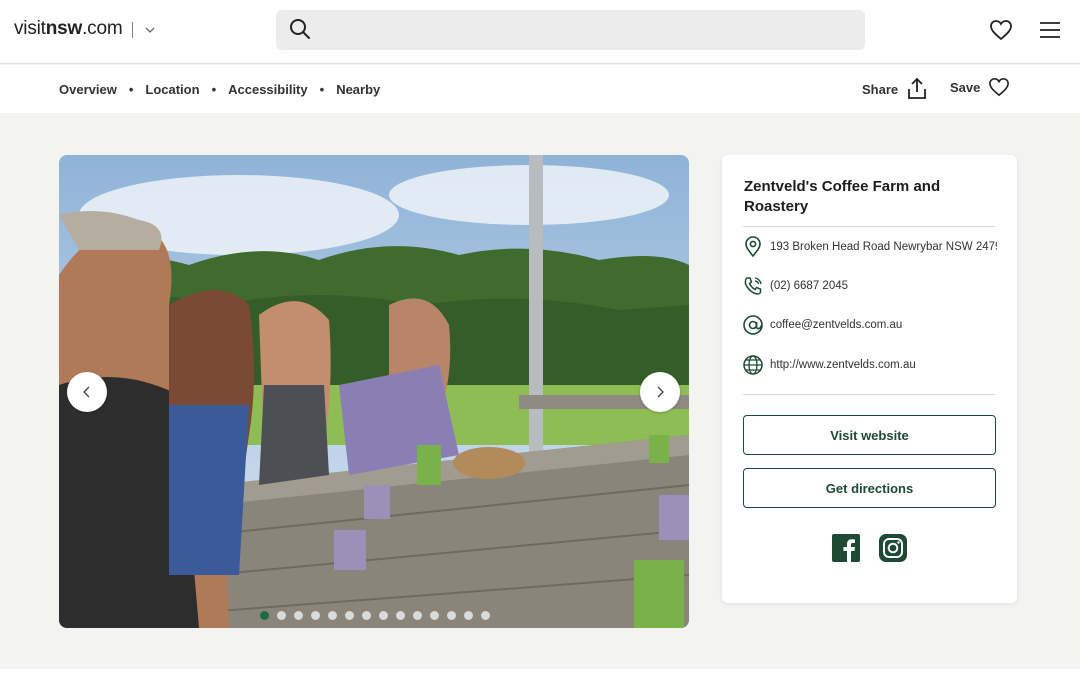 The height and width of the screenshot is (675, 1080). What do you see at coordinates (880, 89) in the screenshot?
I see `share-label: Share` at bounding box center [880, 89].